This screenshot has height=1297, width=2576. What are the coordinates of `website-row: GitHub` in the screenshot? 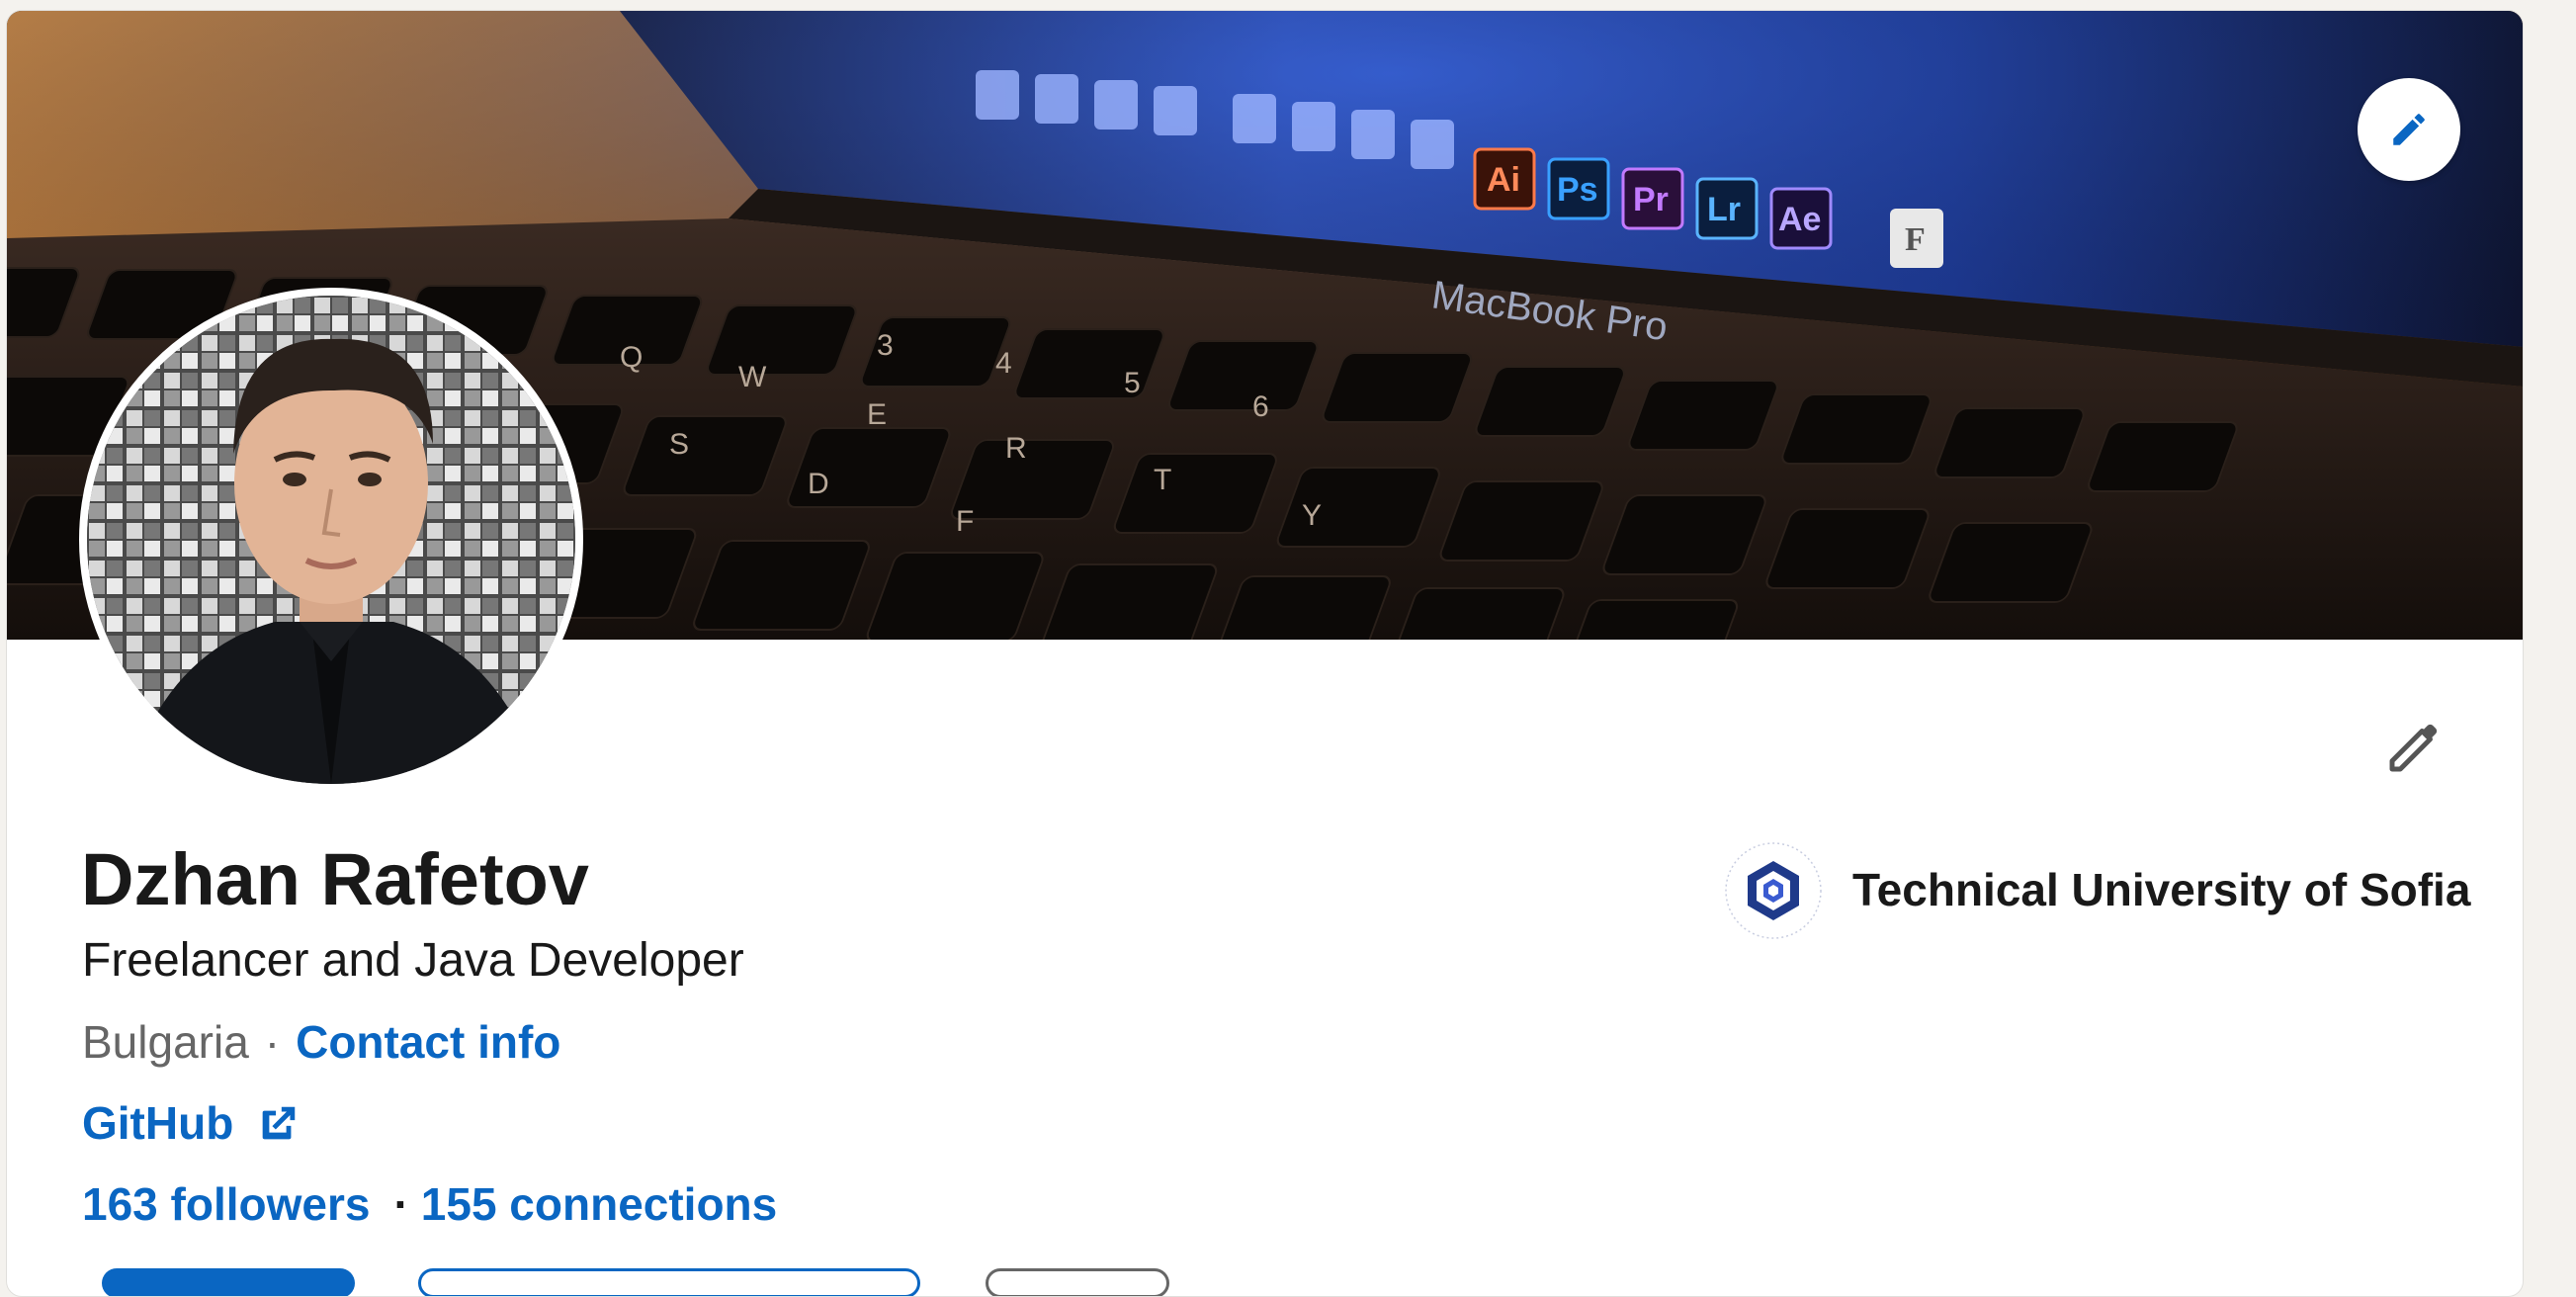 It's located at (191, 1123).